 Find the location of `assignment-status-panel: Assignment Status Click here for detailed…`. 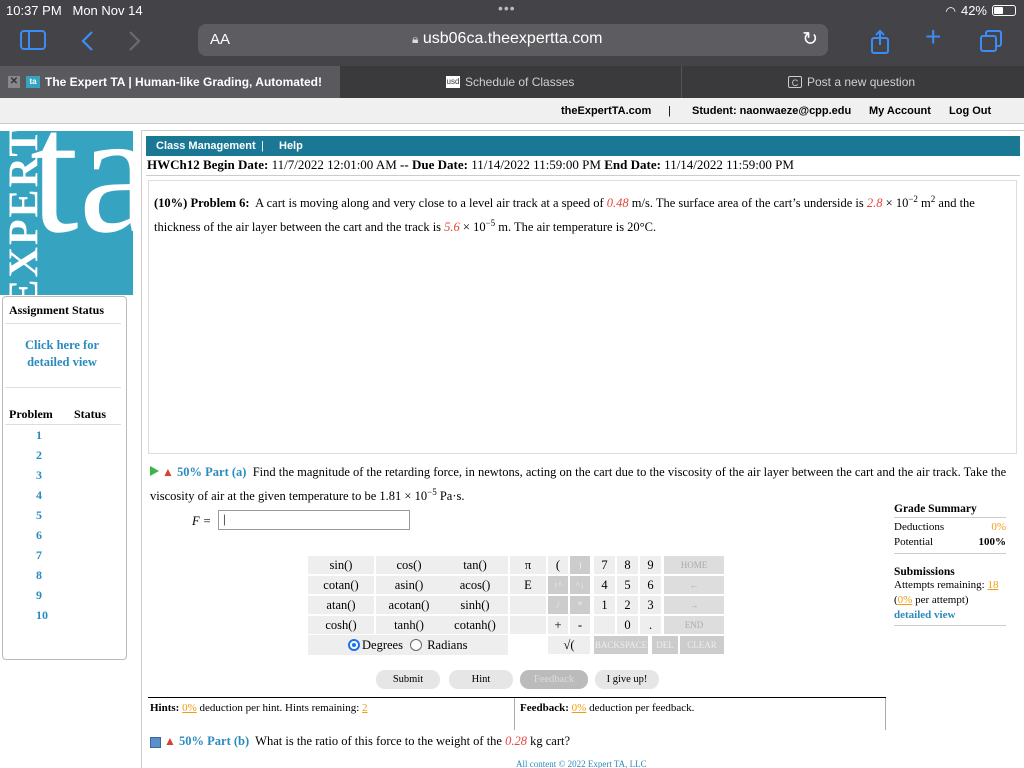

assignment-status-panel: Assignment Status Click here for detailed… is located at coordinates (64, 478).